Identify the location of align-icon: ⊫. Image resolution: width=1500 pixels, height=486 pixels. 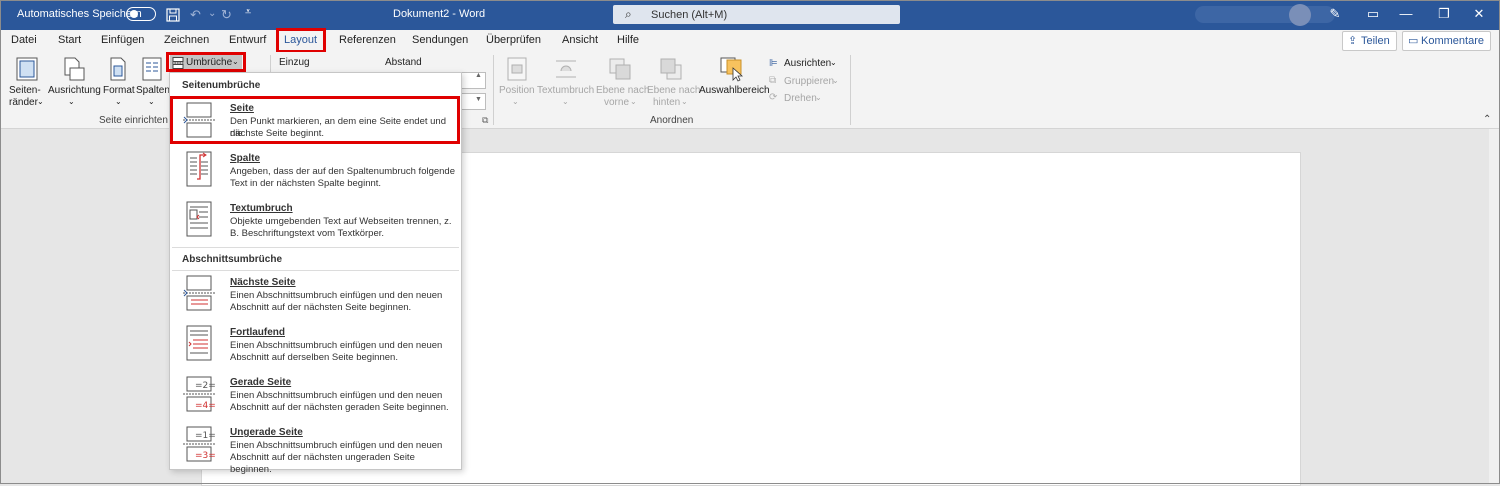
(773, 63).